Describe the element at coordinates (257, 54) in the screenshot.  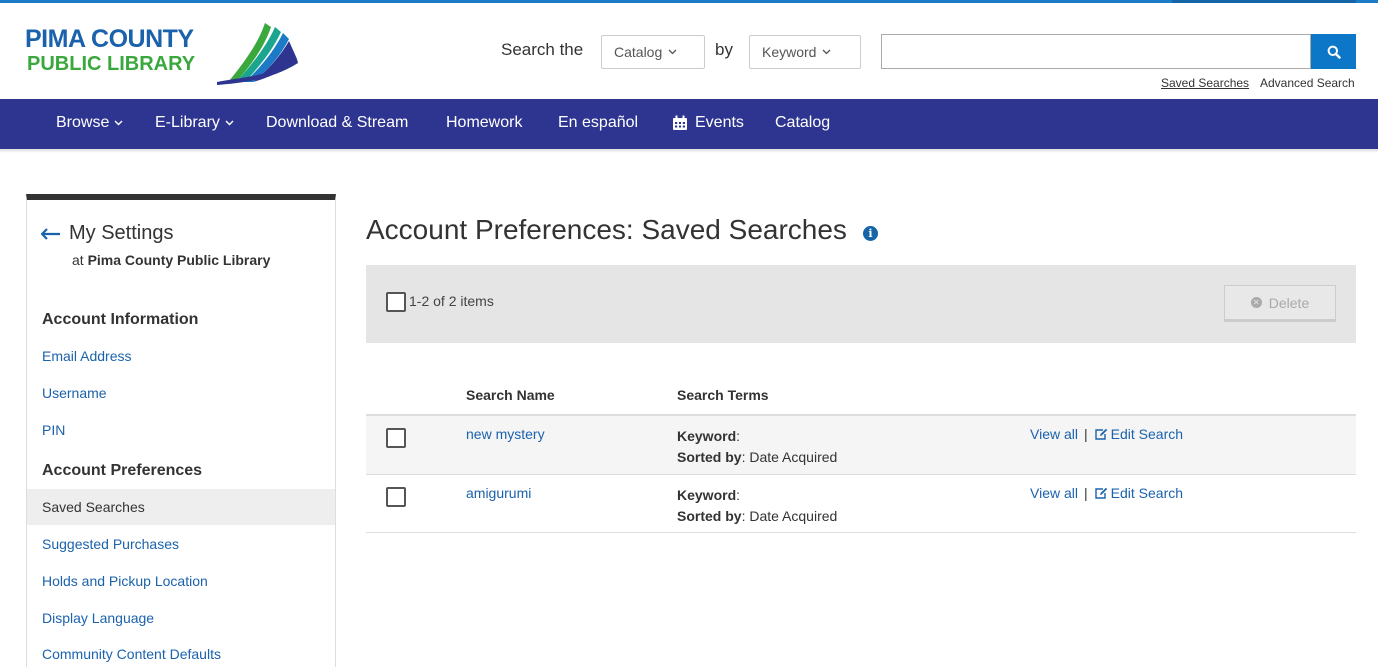
I see `book-pages-icon` at that location.